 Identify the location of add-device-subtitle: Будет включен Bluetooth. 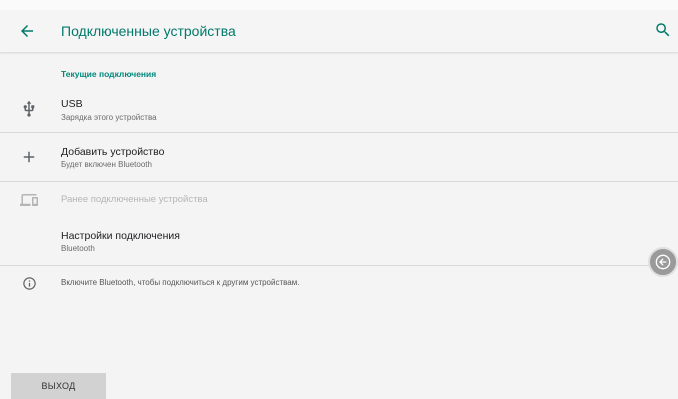
(106, 164).